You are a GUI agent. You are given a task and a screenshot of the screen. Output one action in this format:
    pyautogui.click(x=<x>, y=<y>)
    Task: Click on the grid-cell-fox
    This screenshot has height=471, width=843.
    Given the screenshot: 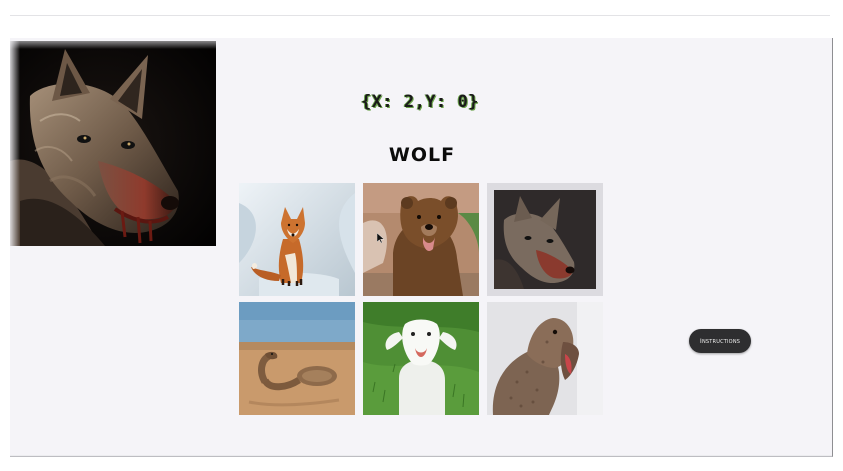 What is the action you would take?
    pyautogui.click(x=297, y=239)
    